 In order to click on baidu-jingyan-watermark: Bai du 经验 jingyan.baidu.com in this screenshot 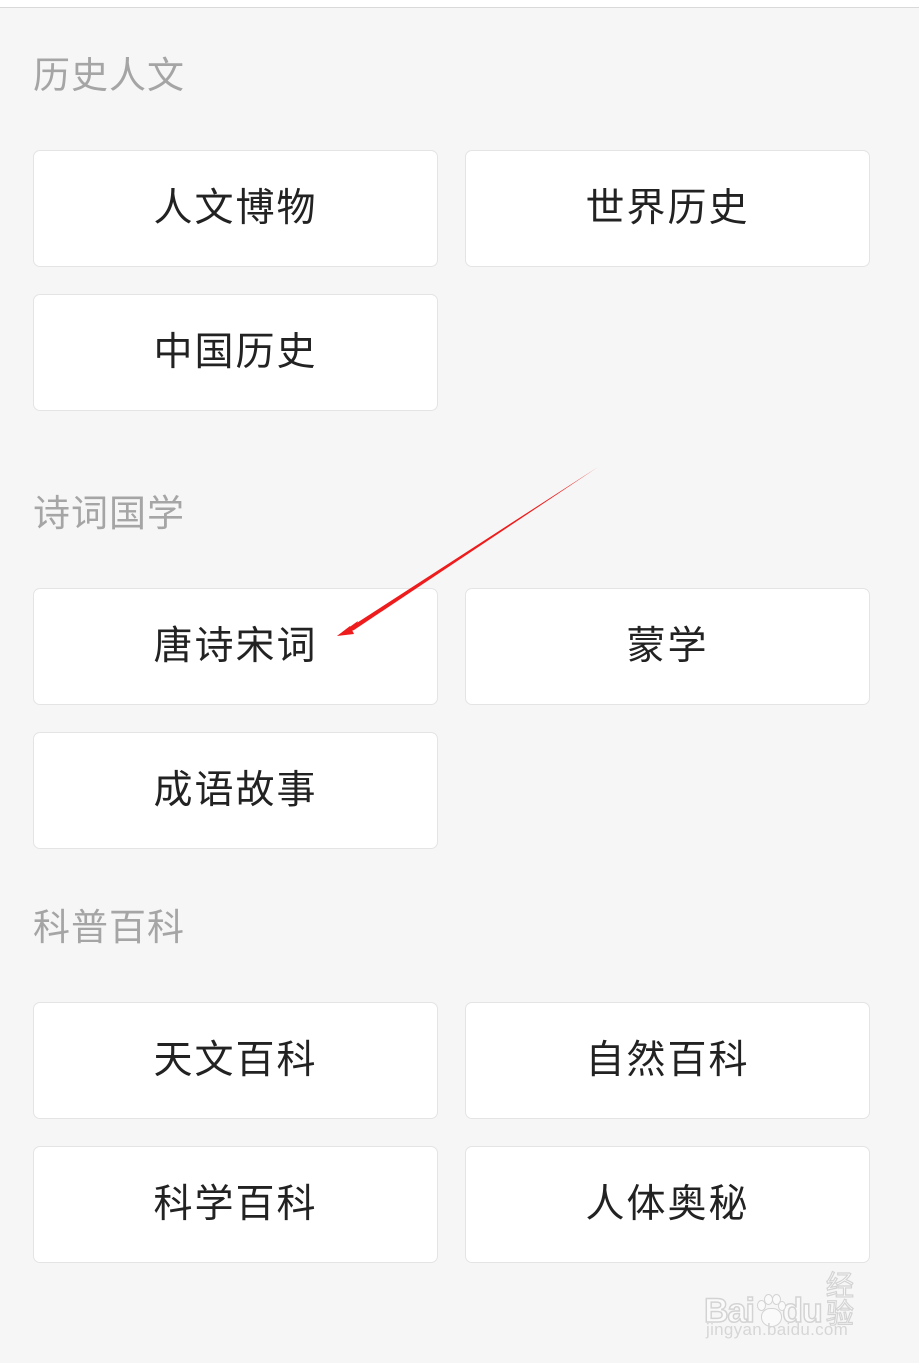, I will do `click(787, 1302)`.